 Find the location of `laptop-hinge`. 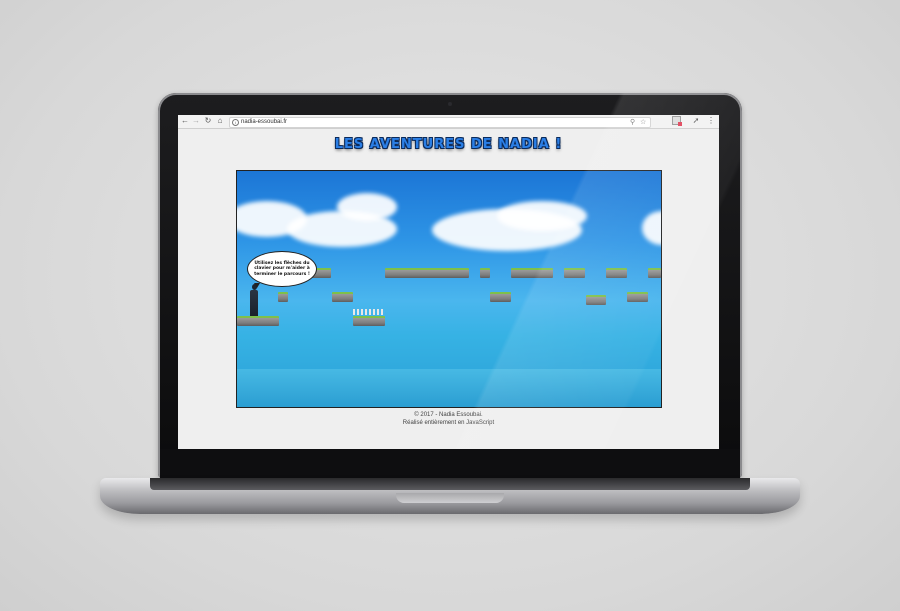

laptop-hinge is located at coordinates (450, 484).